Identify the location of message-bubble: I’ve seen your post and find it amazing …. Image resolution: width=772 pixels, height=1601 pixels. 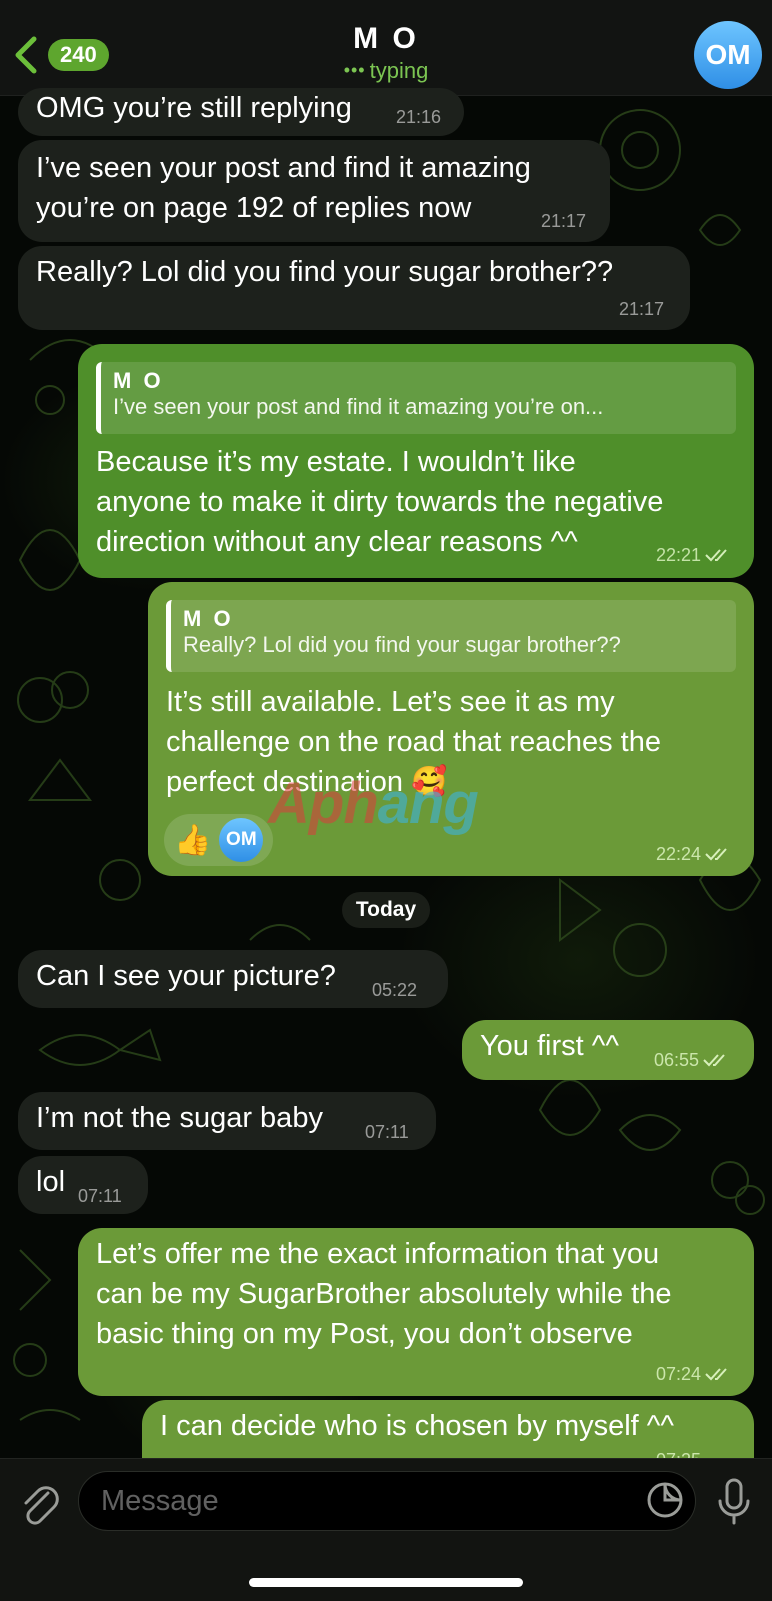
(314, 191).